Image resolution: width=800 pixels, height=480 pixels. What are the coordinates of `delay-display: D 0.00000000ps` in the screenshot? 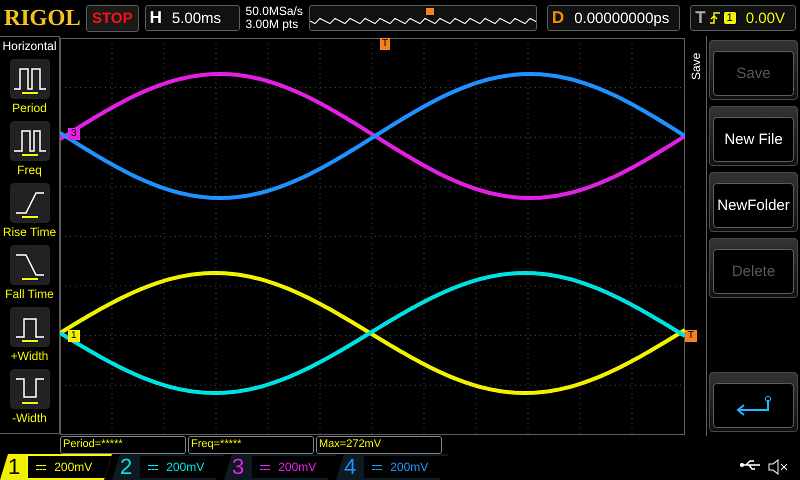 It's located at (613, 18).